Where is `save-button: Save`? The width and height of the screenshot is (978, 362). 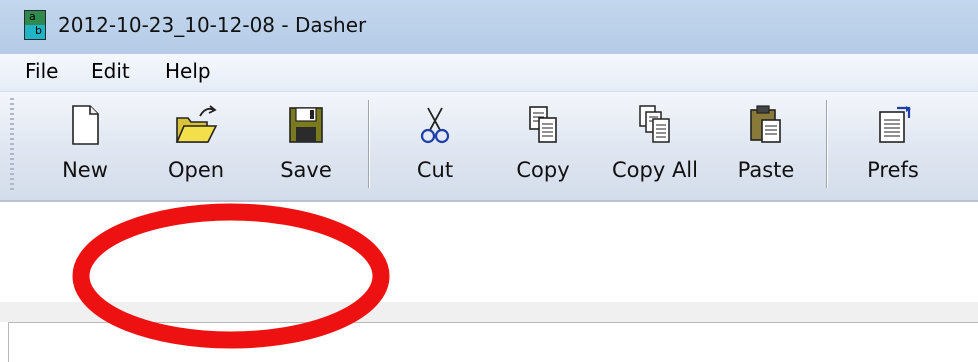
save-button: Save is located at coordinates (306, 142).